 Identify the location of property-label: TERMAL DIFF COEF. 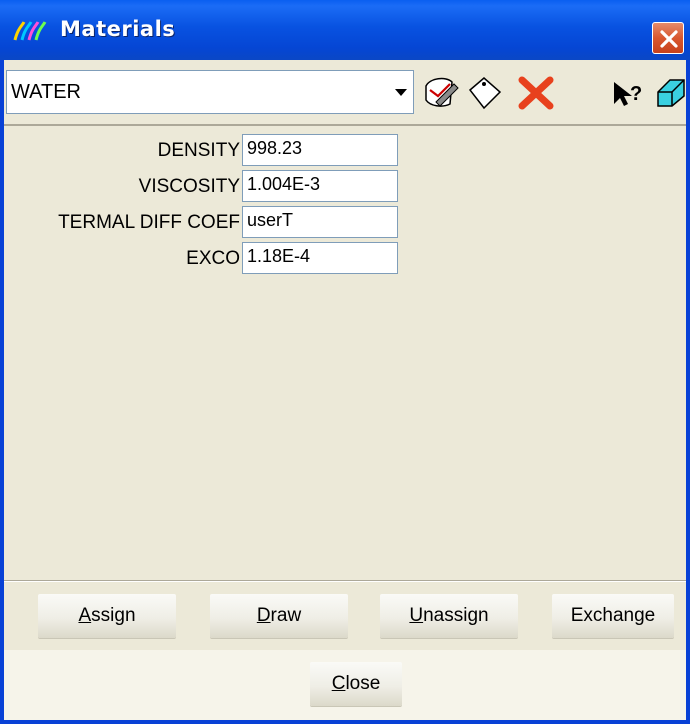
(149, 222).